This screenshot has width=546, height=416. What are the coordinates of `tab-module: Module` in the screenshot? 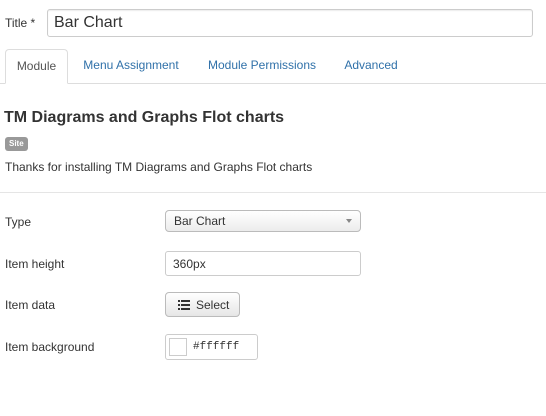 It's located at (36, 66).